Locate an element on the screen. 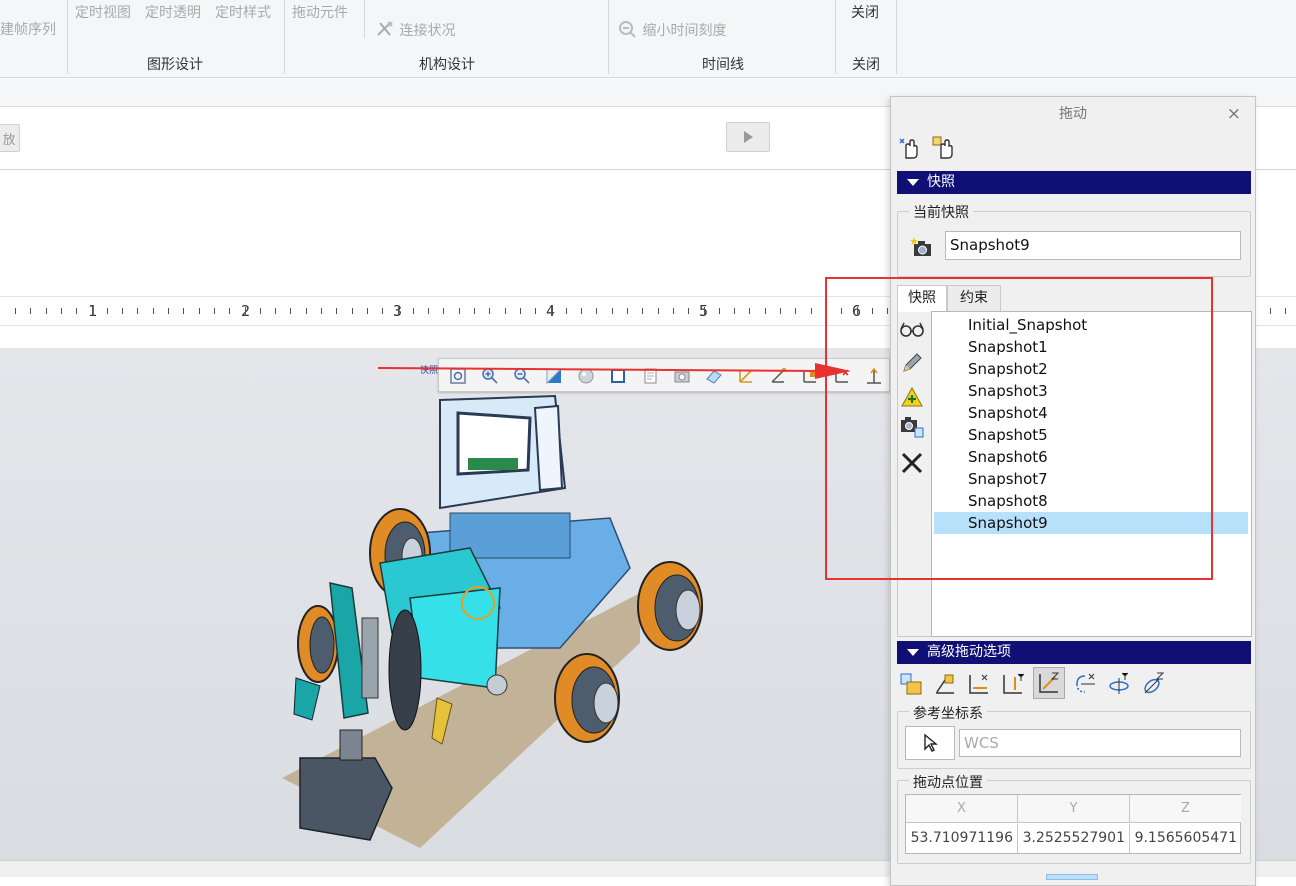  point-drag-button is located at coordinates (910, 148).